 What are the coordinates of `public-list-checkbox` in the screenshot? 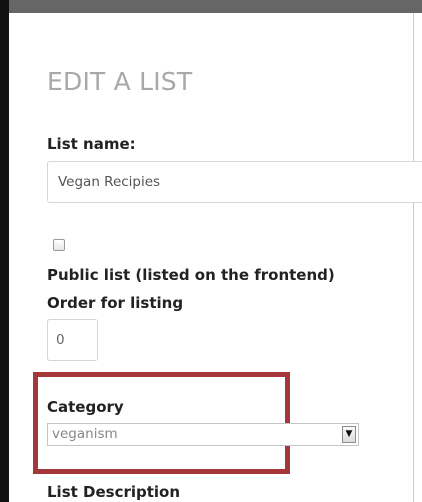 It's located at (59, 245).